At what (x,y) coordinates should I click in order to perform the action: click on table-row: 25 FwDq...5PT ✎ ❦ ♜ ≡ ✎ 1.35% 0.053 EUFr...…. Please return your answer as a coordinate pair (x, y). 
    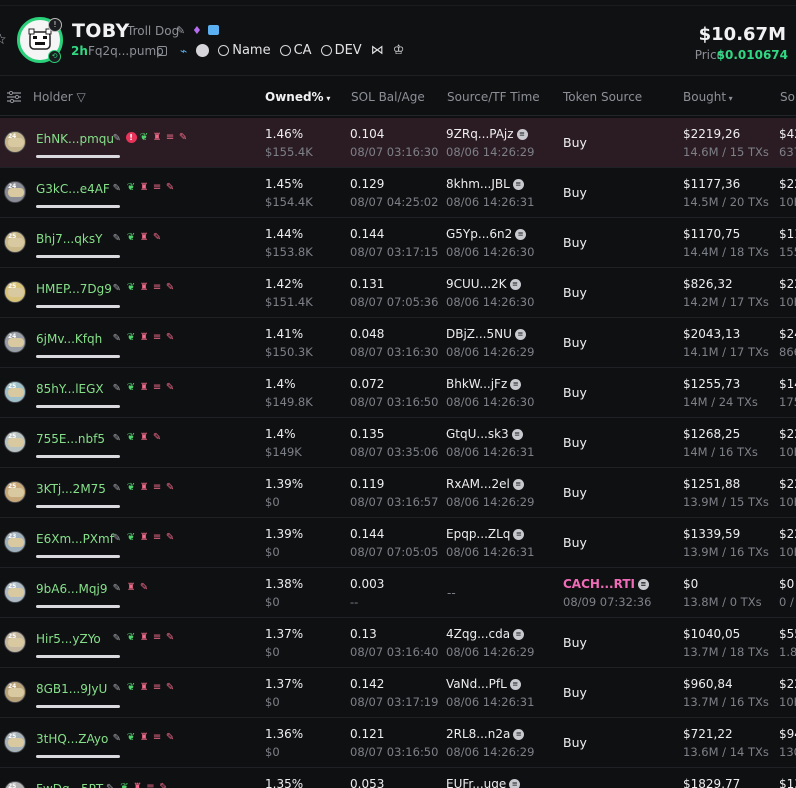
    Looking at the image, I should click on (398, 778).